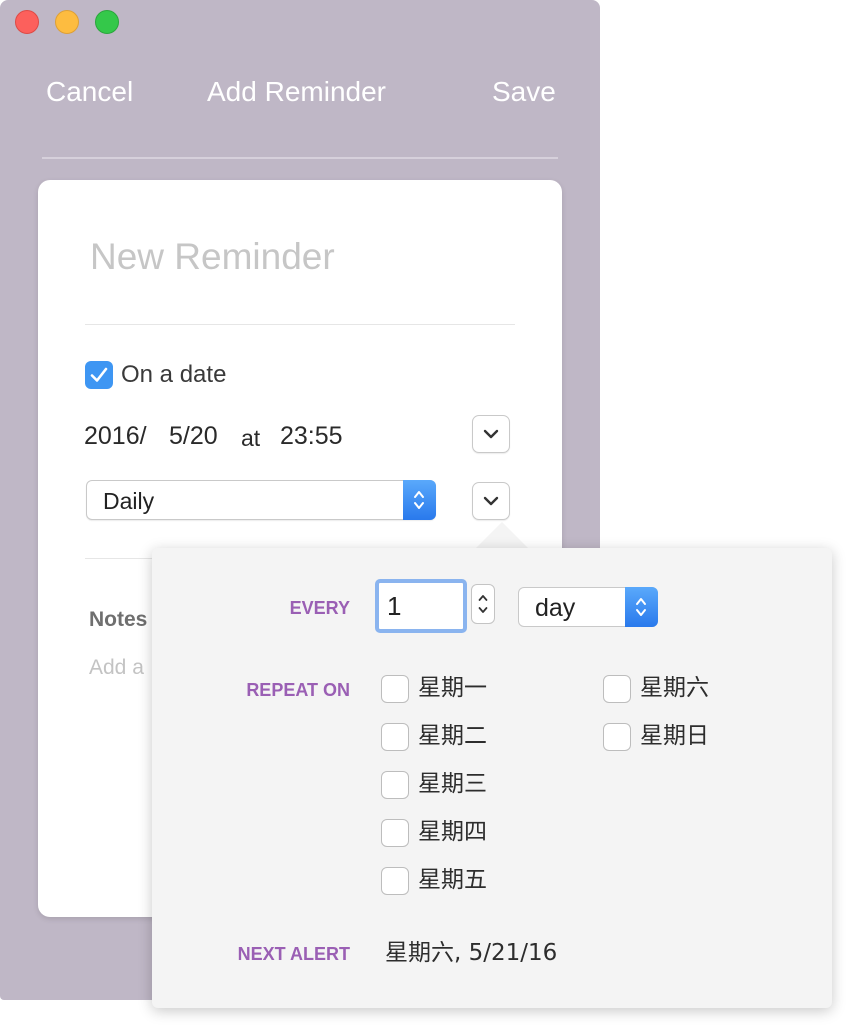 The height and width of the screenshot is (1034, 858). Describe the element at coordinates (674, 736) in the screenshot. I see `weekday-label-sun: 星期日` at that location.